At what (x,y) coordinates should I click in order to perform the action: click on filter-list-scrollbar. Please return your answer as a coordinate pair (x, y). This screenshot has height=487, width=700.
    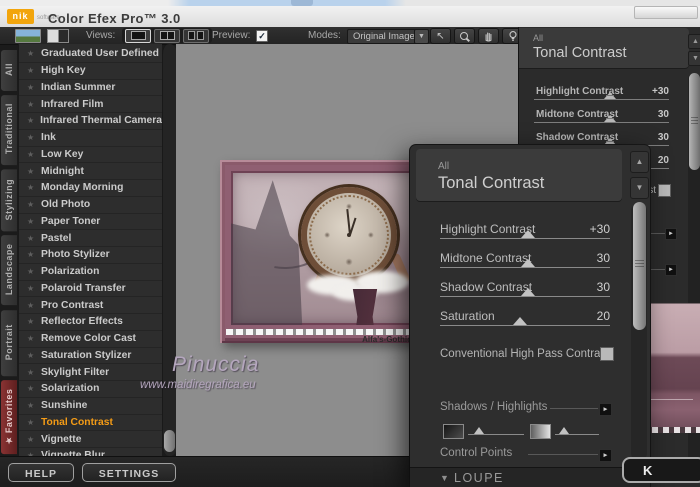
    Looking at the image, I should click on (169, 250).